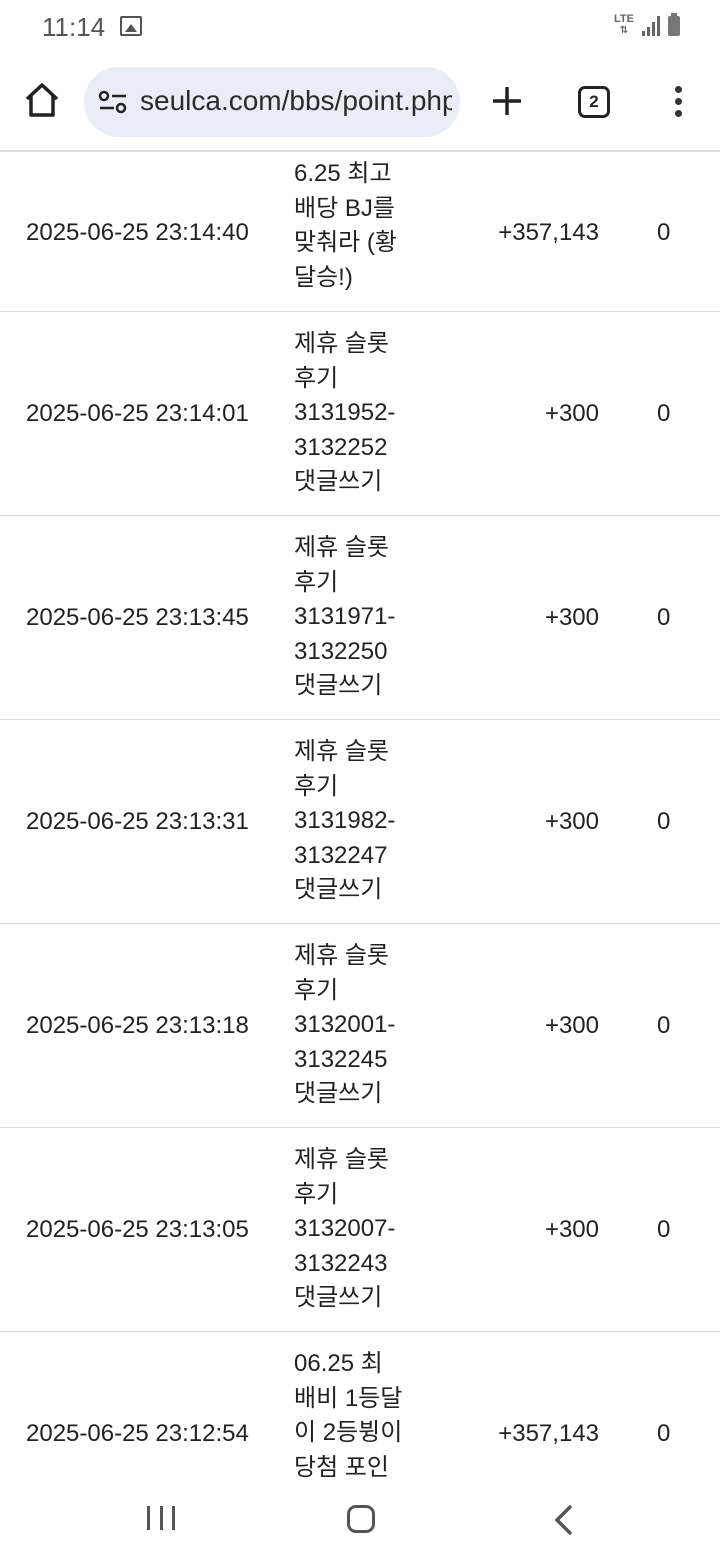  What do you see at coordinates (343, 173) in the screenshot?
I see `desc-line: 6.25 최고` at bounding box center [343, 173].